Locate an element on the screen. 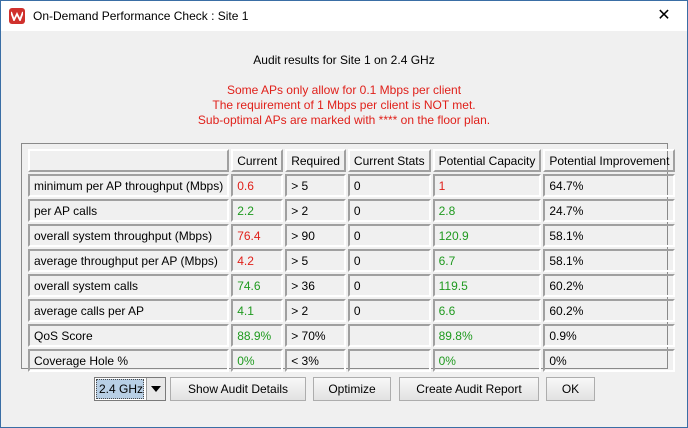 This screenshot has height=428, width=688. table-cell: 0.9% is located at coordinates (609, 335).